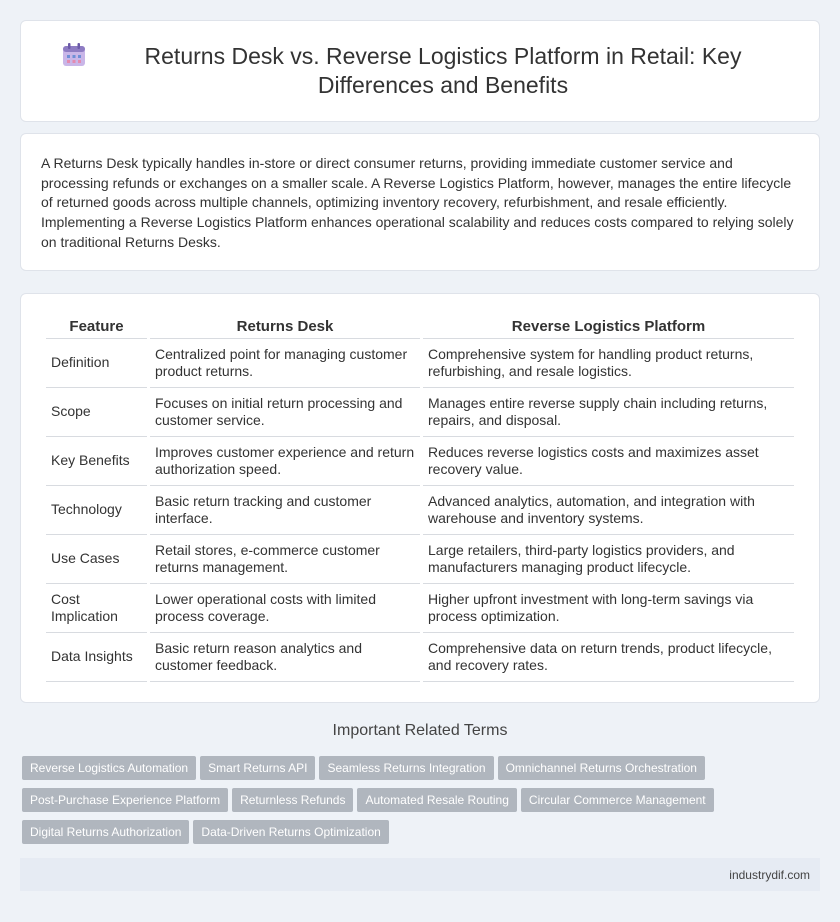 Image resolution: width=840 pixels, height=922 pixels. Describe the element at coordinates (293, 800) in the screenshot. I see `related-term-tag: Returnless Refunds` at that location.